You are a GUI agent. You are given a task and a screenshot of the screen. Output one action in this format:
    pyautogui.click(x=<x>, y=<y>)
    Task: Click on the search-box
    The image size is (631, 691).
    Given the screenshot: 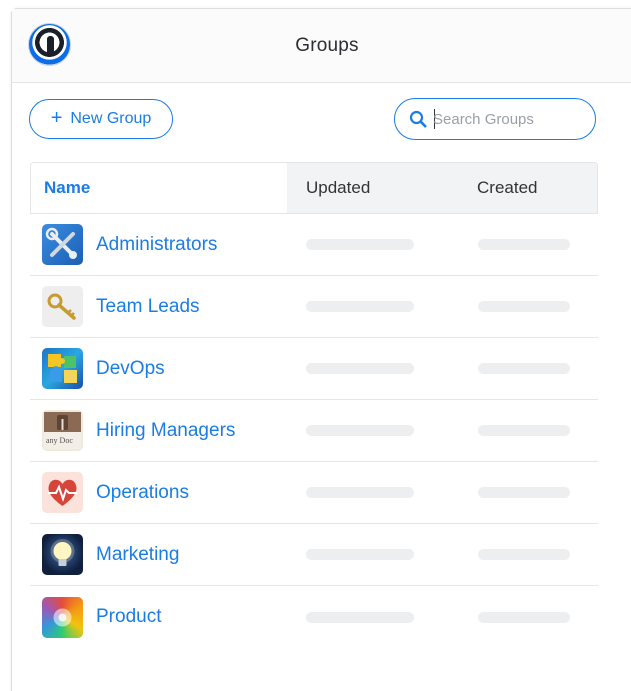 What is the action you would take?
    pyautogui.click(x=495, y=119)
    